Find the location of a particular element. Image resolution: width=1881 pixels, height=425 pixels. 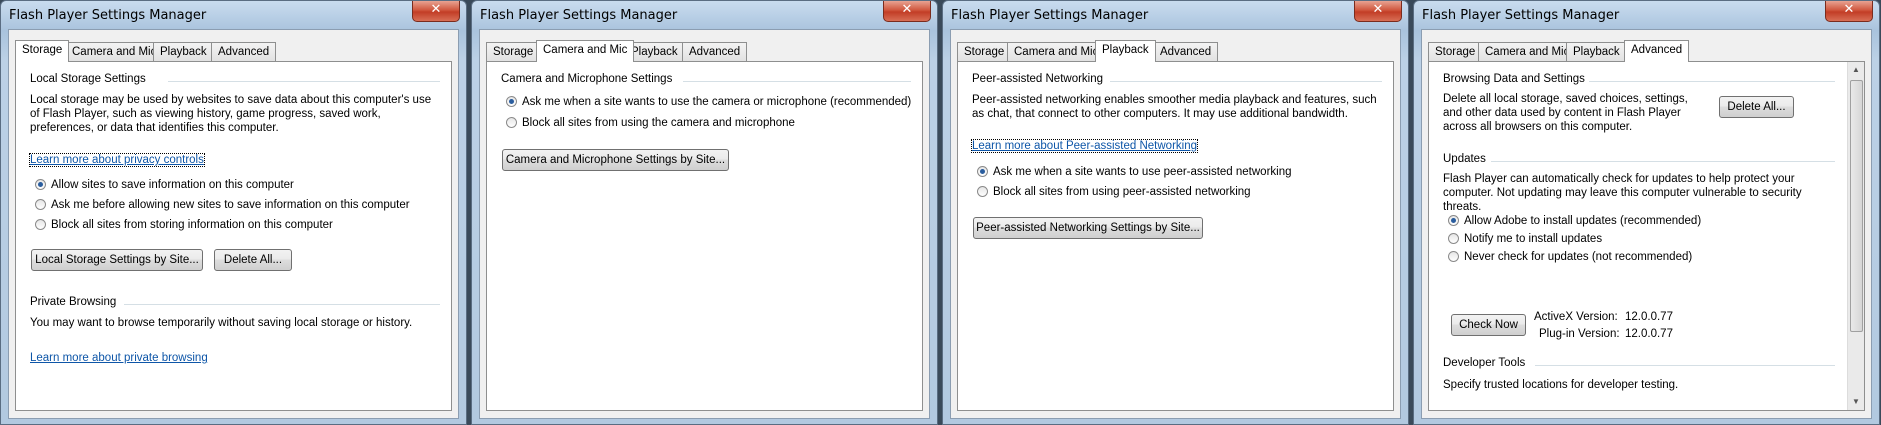

section-title-camera-mic: Camera and Microphone Settings is located at coordinates (587, 79).